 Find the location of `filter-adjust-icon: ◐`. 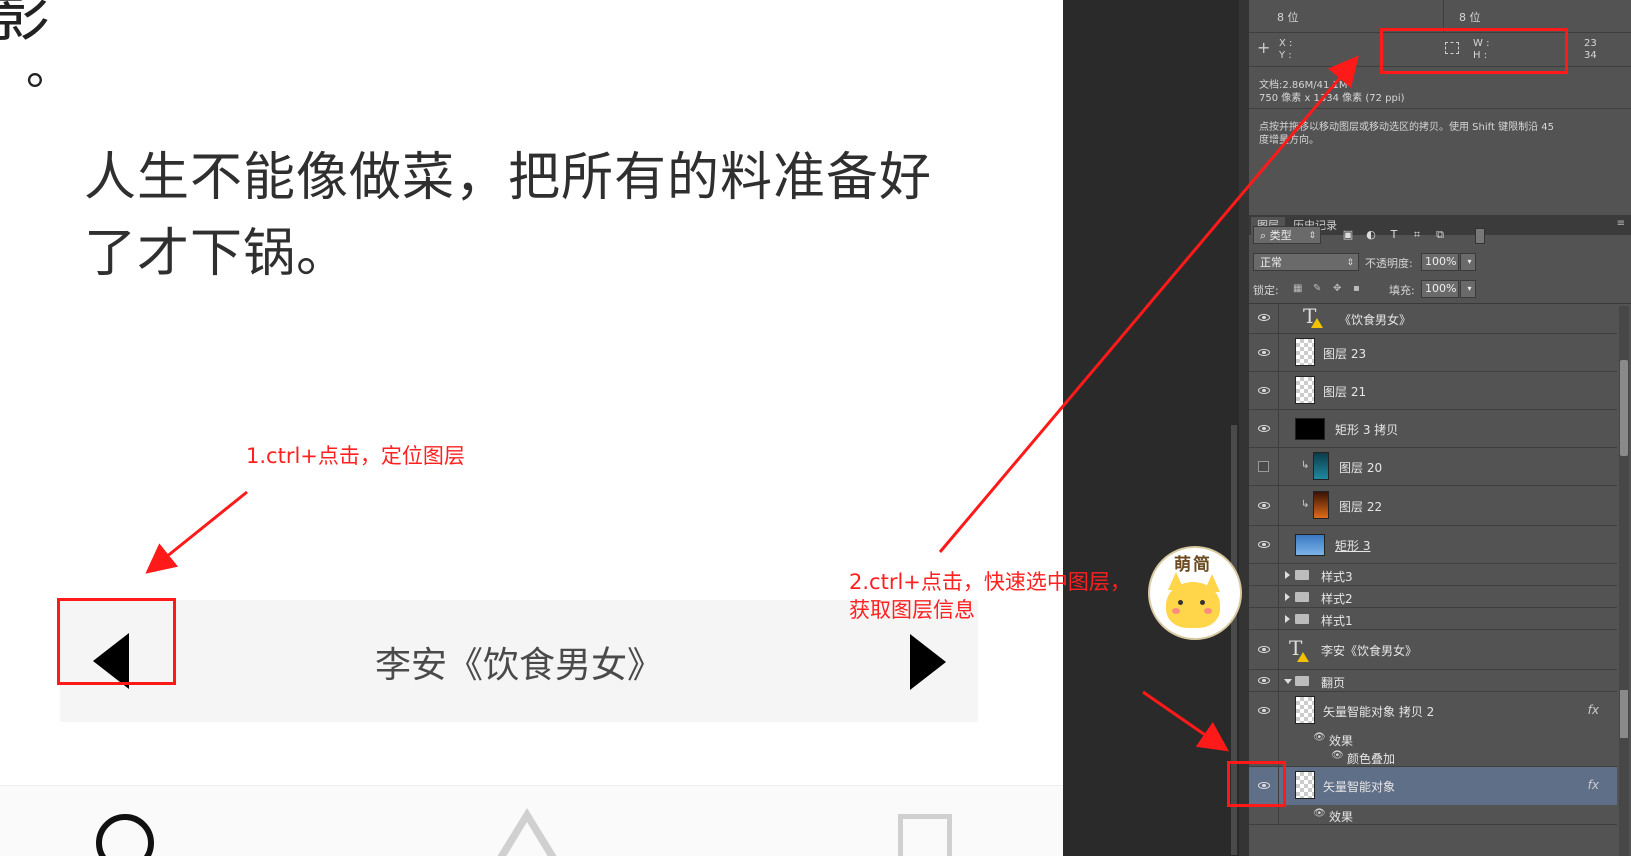

filter-adjust-icon: ◐ is located at coordinates (1371, 235).